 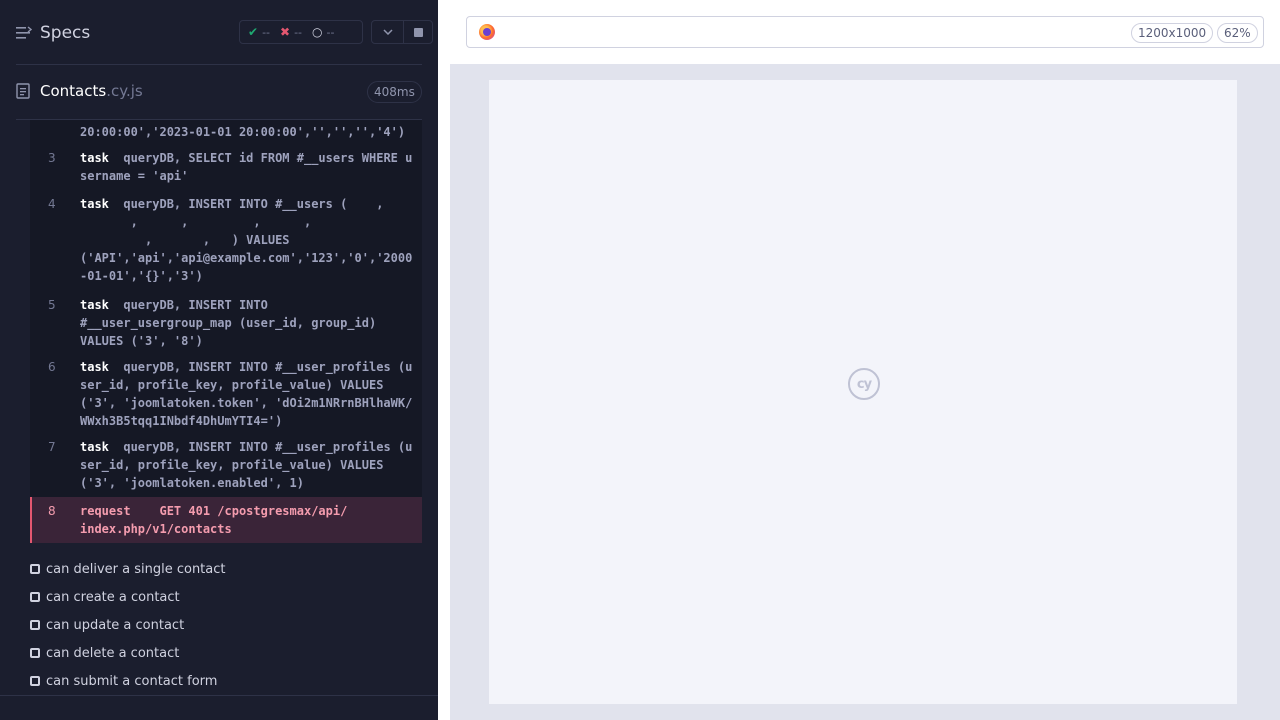 What do you see at coordinates (226, 569) in the screenshot?
I see `test-item: can deliver a single contact` at bounding box center [226, 569].